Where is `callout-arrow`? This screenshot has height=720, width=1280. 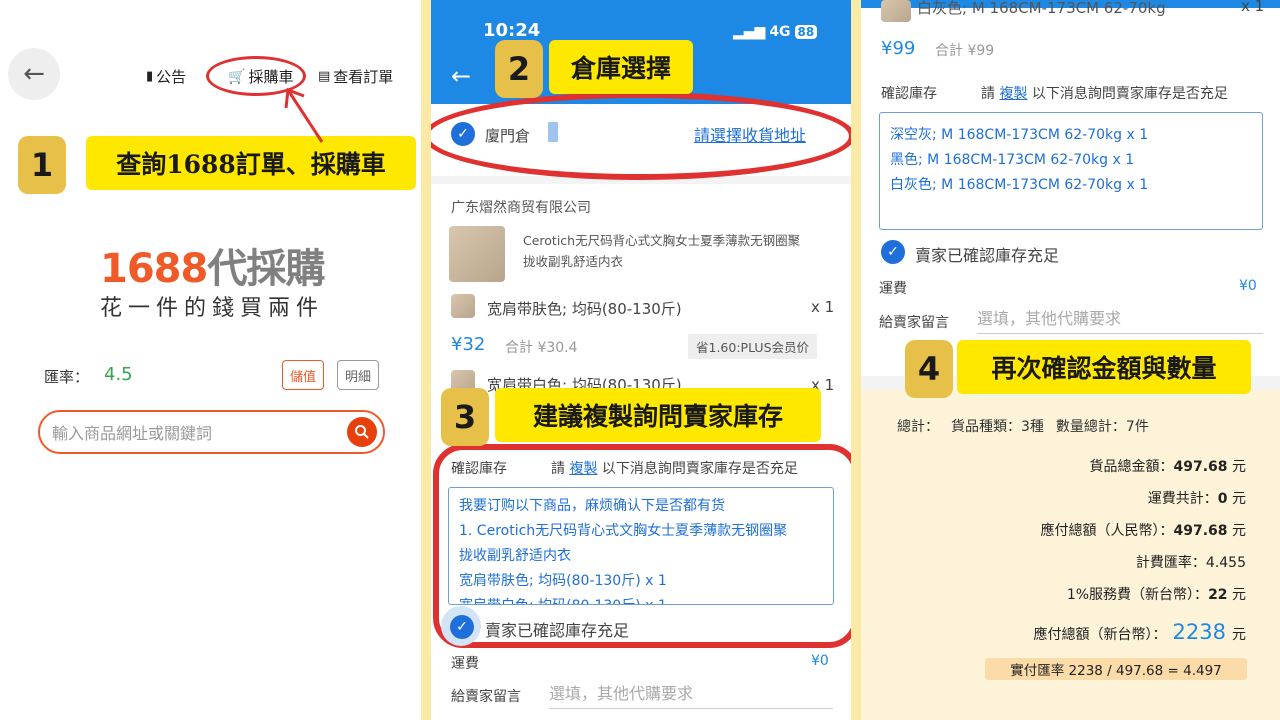 callout-arrow is located at coordinates (304, 115).